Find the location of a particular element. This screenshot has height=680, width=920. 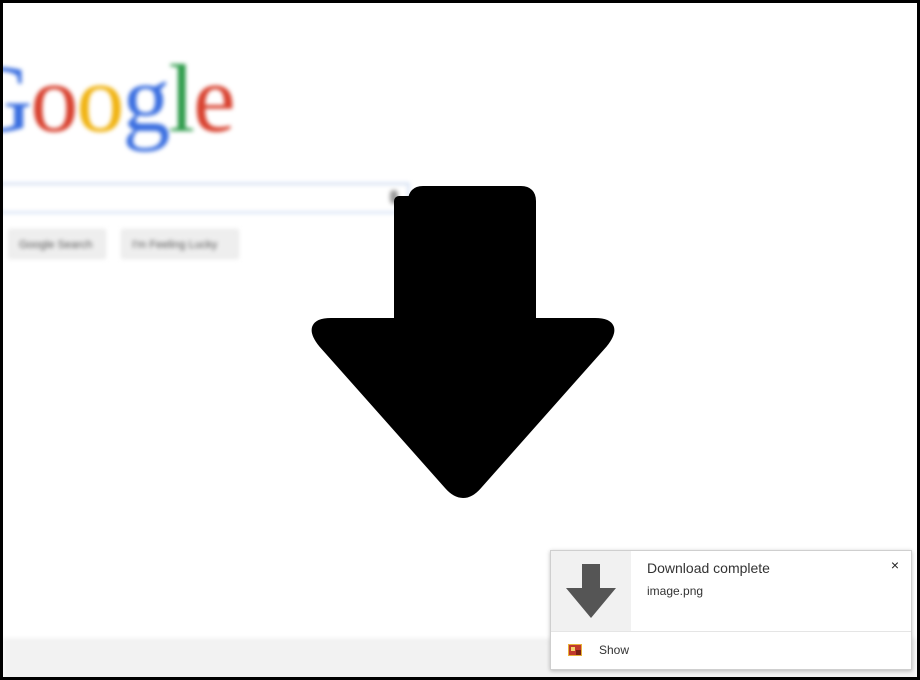

logo-letter: e is located at coordinates (214, 98).